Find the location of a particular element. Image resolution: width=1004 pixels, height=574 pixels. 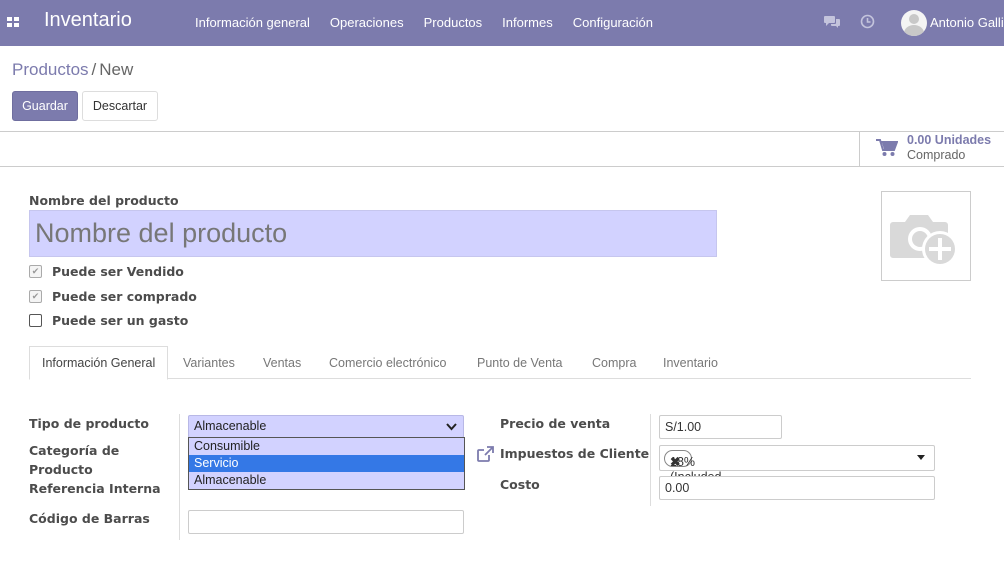

menu-operaciones: Operaciones is located at coordinates (367, 22).